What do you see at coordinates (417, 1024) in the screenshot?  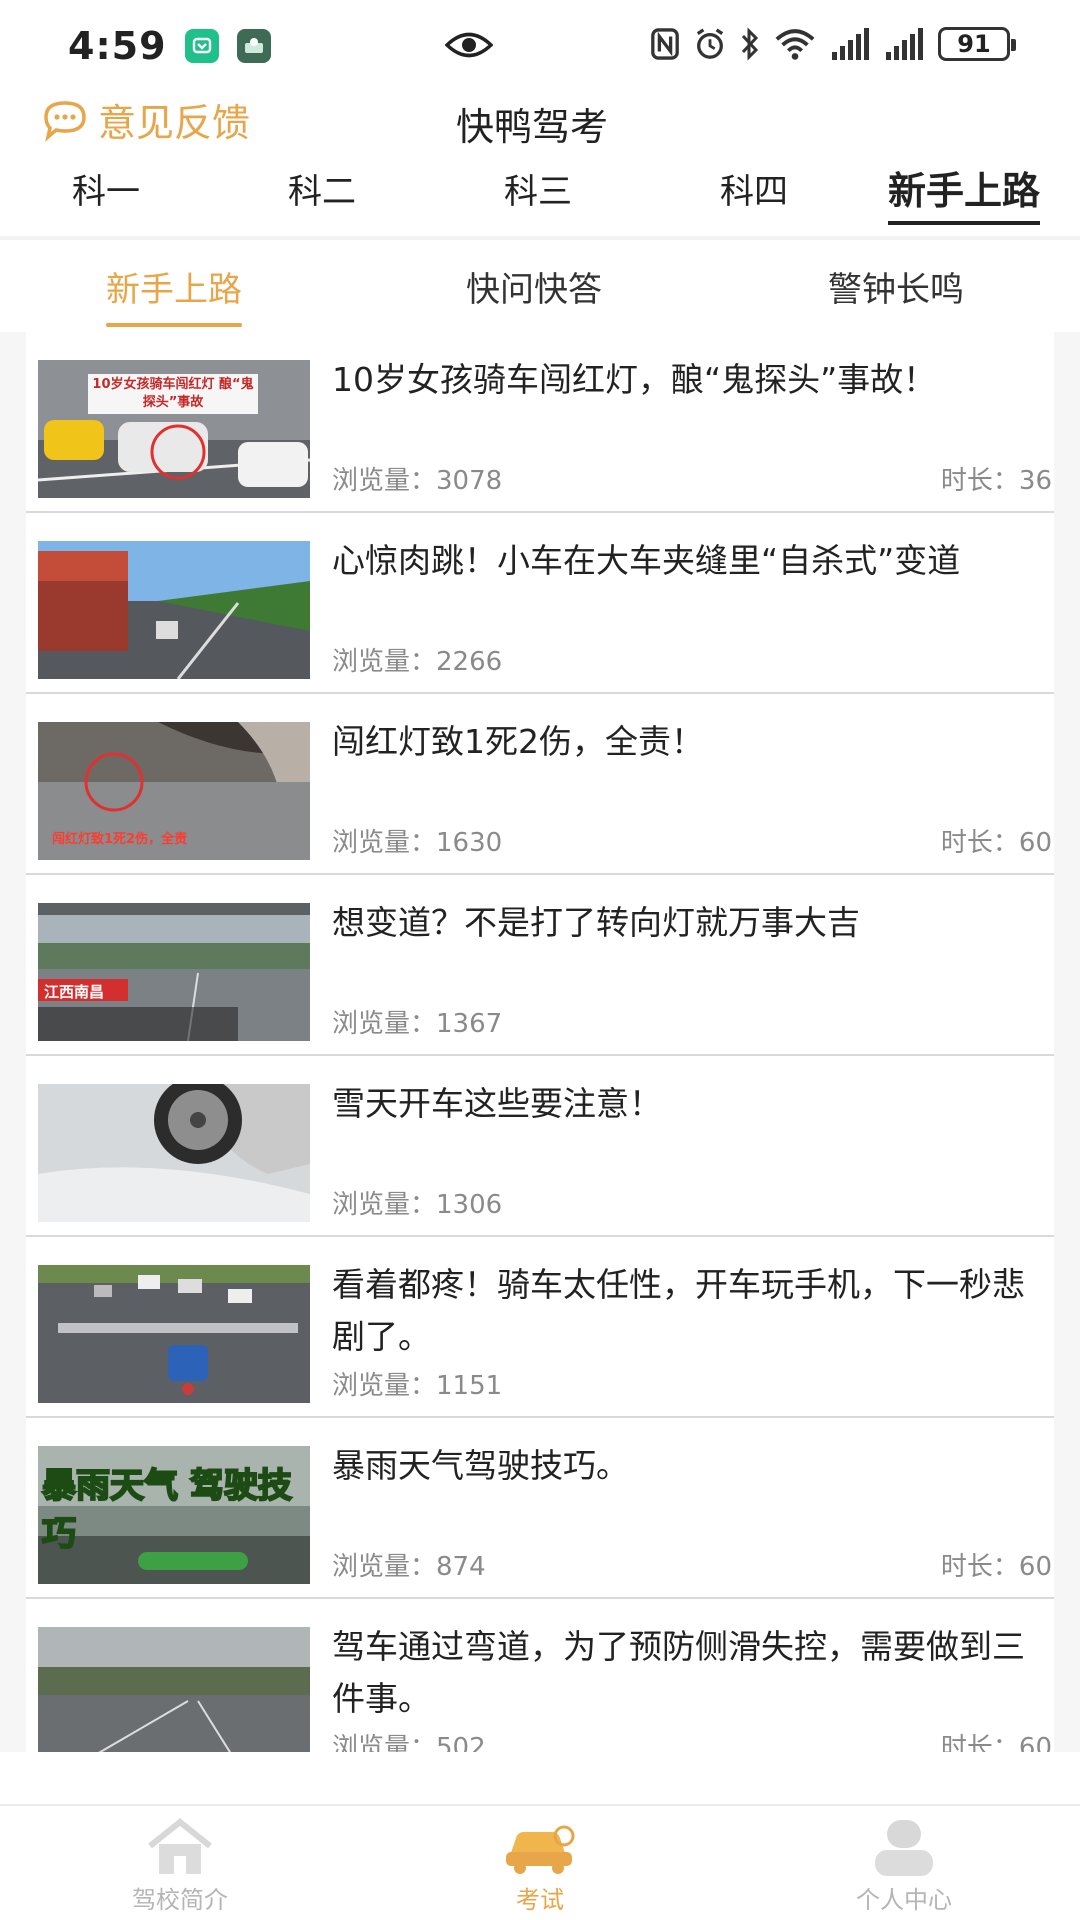 I see `view-count: 浏览量：1367` at bounding box center [417, 1024].